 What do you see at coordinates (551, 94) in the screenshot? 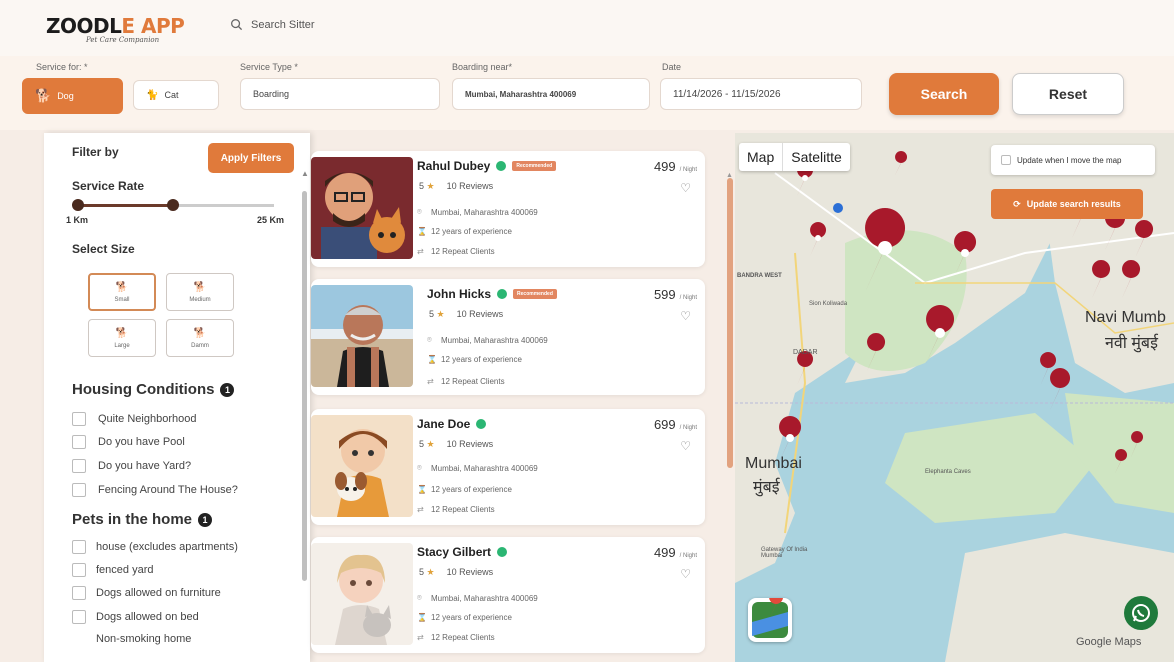
I see `boarding-near-field: Mumbai, Maharashtra 400069` at bounding box center [551, 94].